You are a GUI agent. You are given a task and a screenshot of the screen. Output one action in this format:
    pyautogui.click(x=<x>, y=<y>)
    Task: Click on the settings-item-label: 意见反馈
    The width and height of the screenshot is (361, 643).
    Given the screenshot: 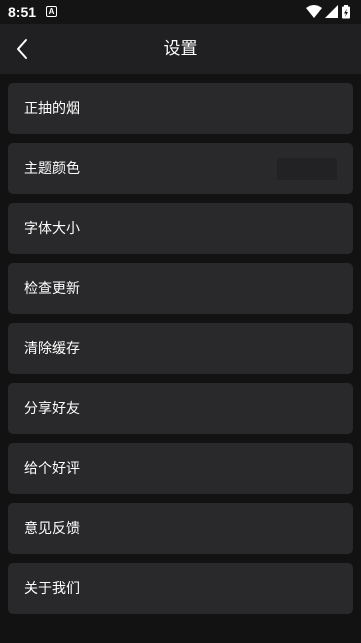 What is the action you would take?
    pyautogui.click(x=52, y=528)
    